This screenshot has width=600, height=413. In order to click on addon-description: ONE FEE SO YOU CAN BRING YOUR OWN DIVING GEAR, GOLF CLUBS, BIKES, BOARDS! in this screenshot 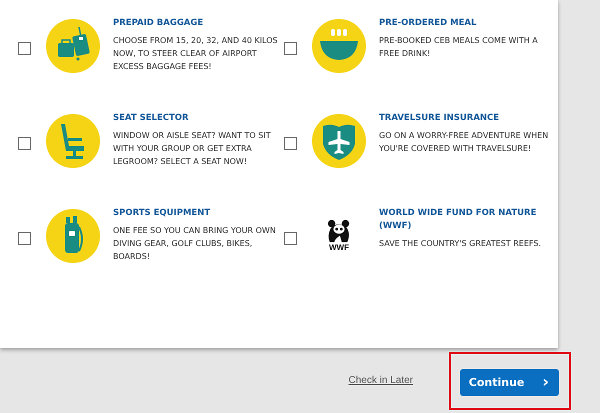, I will do `click(195, 244)`.